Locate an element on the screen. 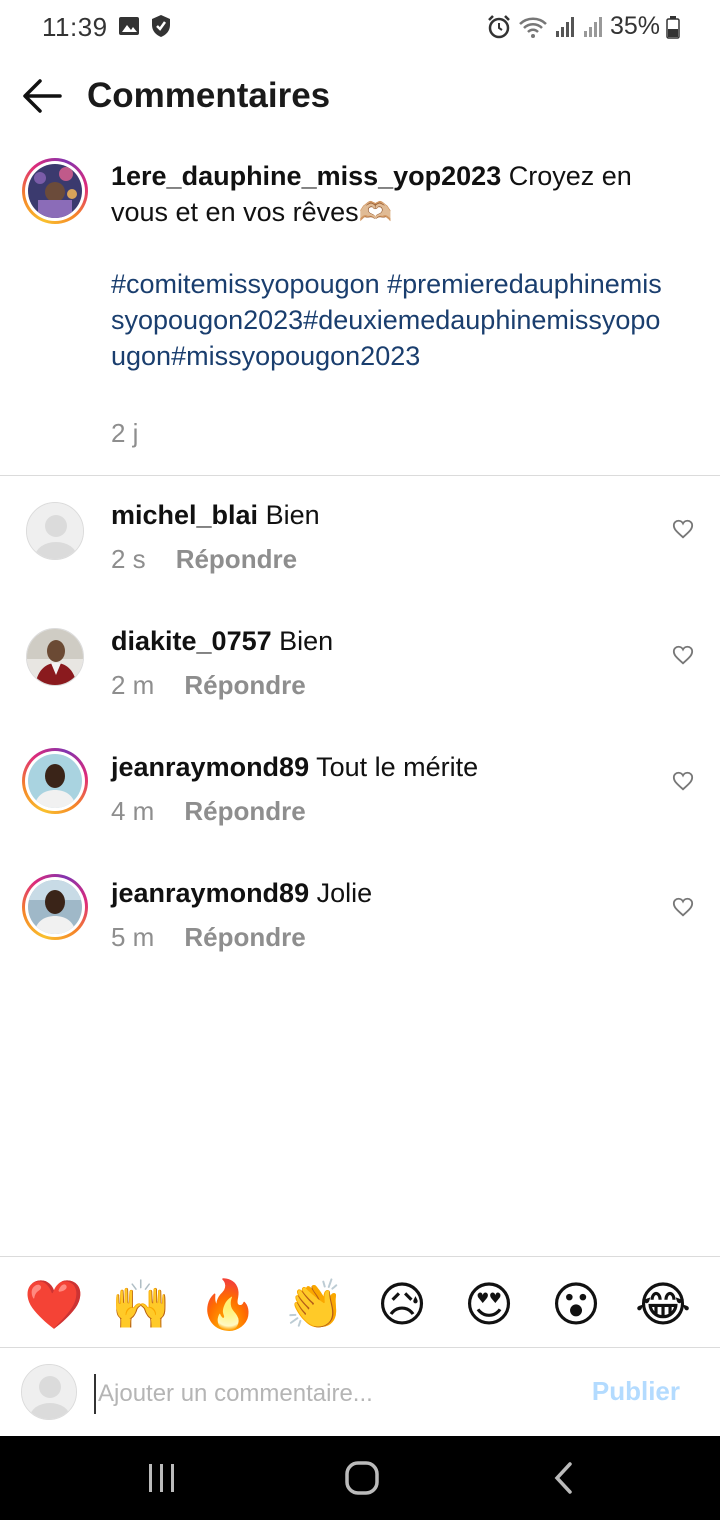 The height and width of the screenshot is (1520, 720). caption-username: 1ere_dauphine_miss_yop2023 is located at coordinates (306, 176).